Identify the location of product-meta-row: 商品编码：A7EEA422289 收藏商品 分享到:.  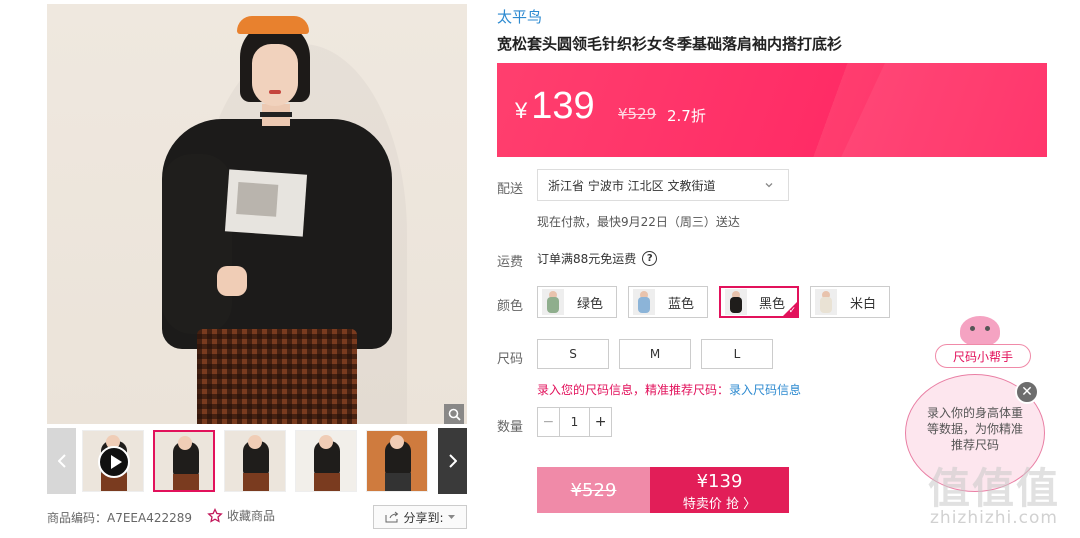
(257, 517).